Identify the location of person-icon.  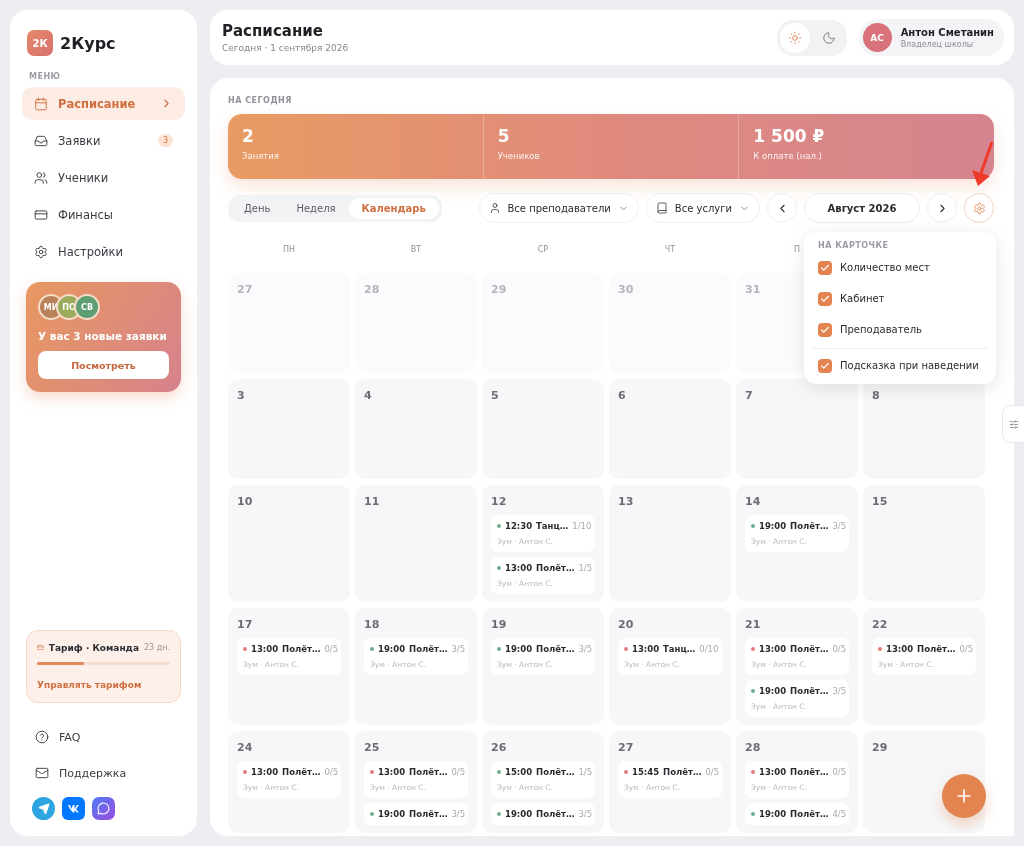
(494, 208).